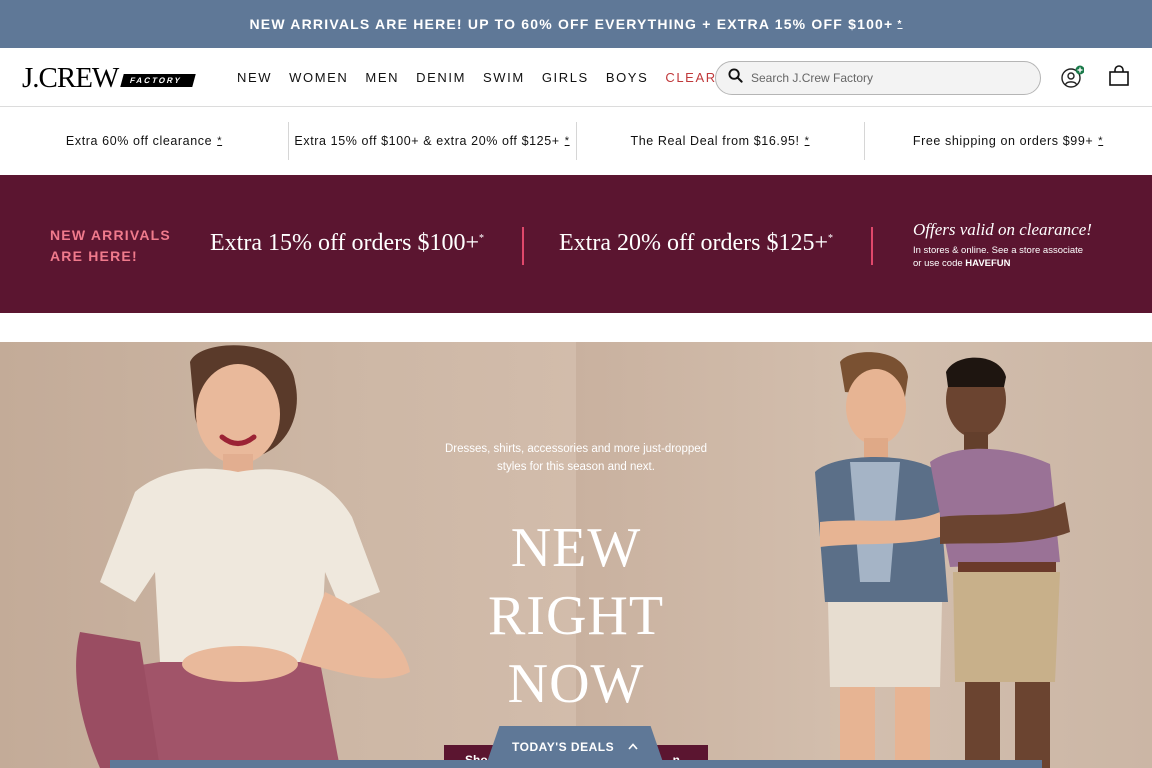 The height and width of the screenshot is (768, 1152). I want to click on logo-factory-tag: FACTORY, so click(158, 80).